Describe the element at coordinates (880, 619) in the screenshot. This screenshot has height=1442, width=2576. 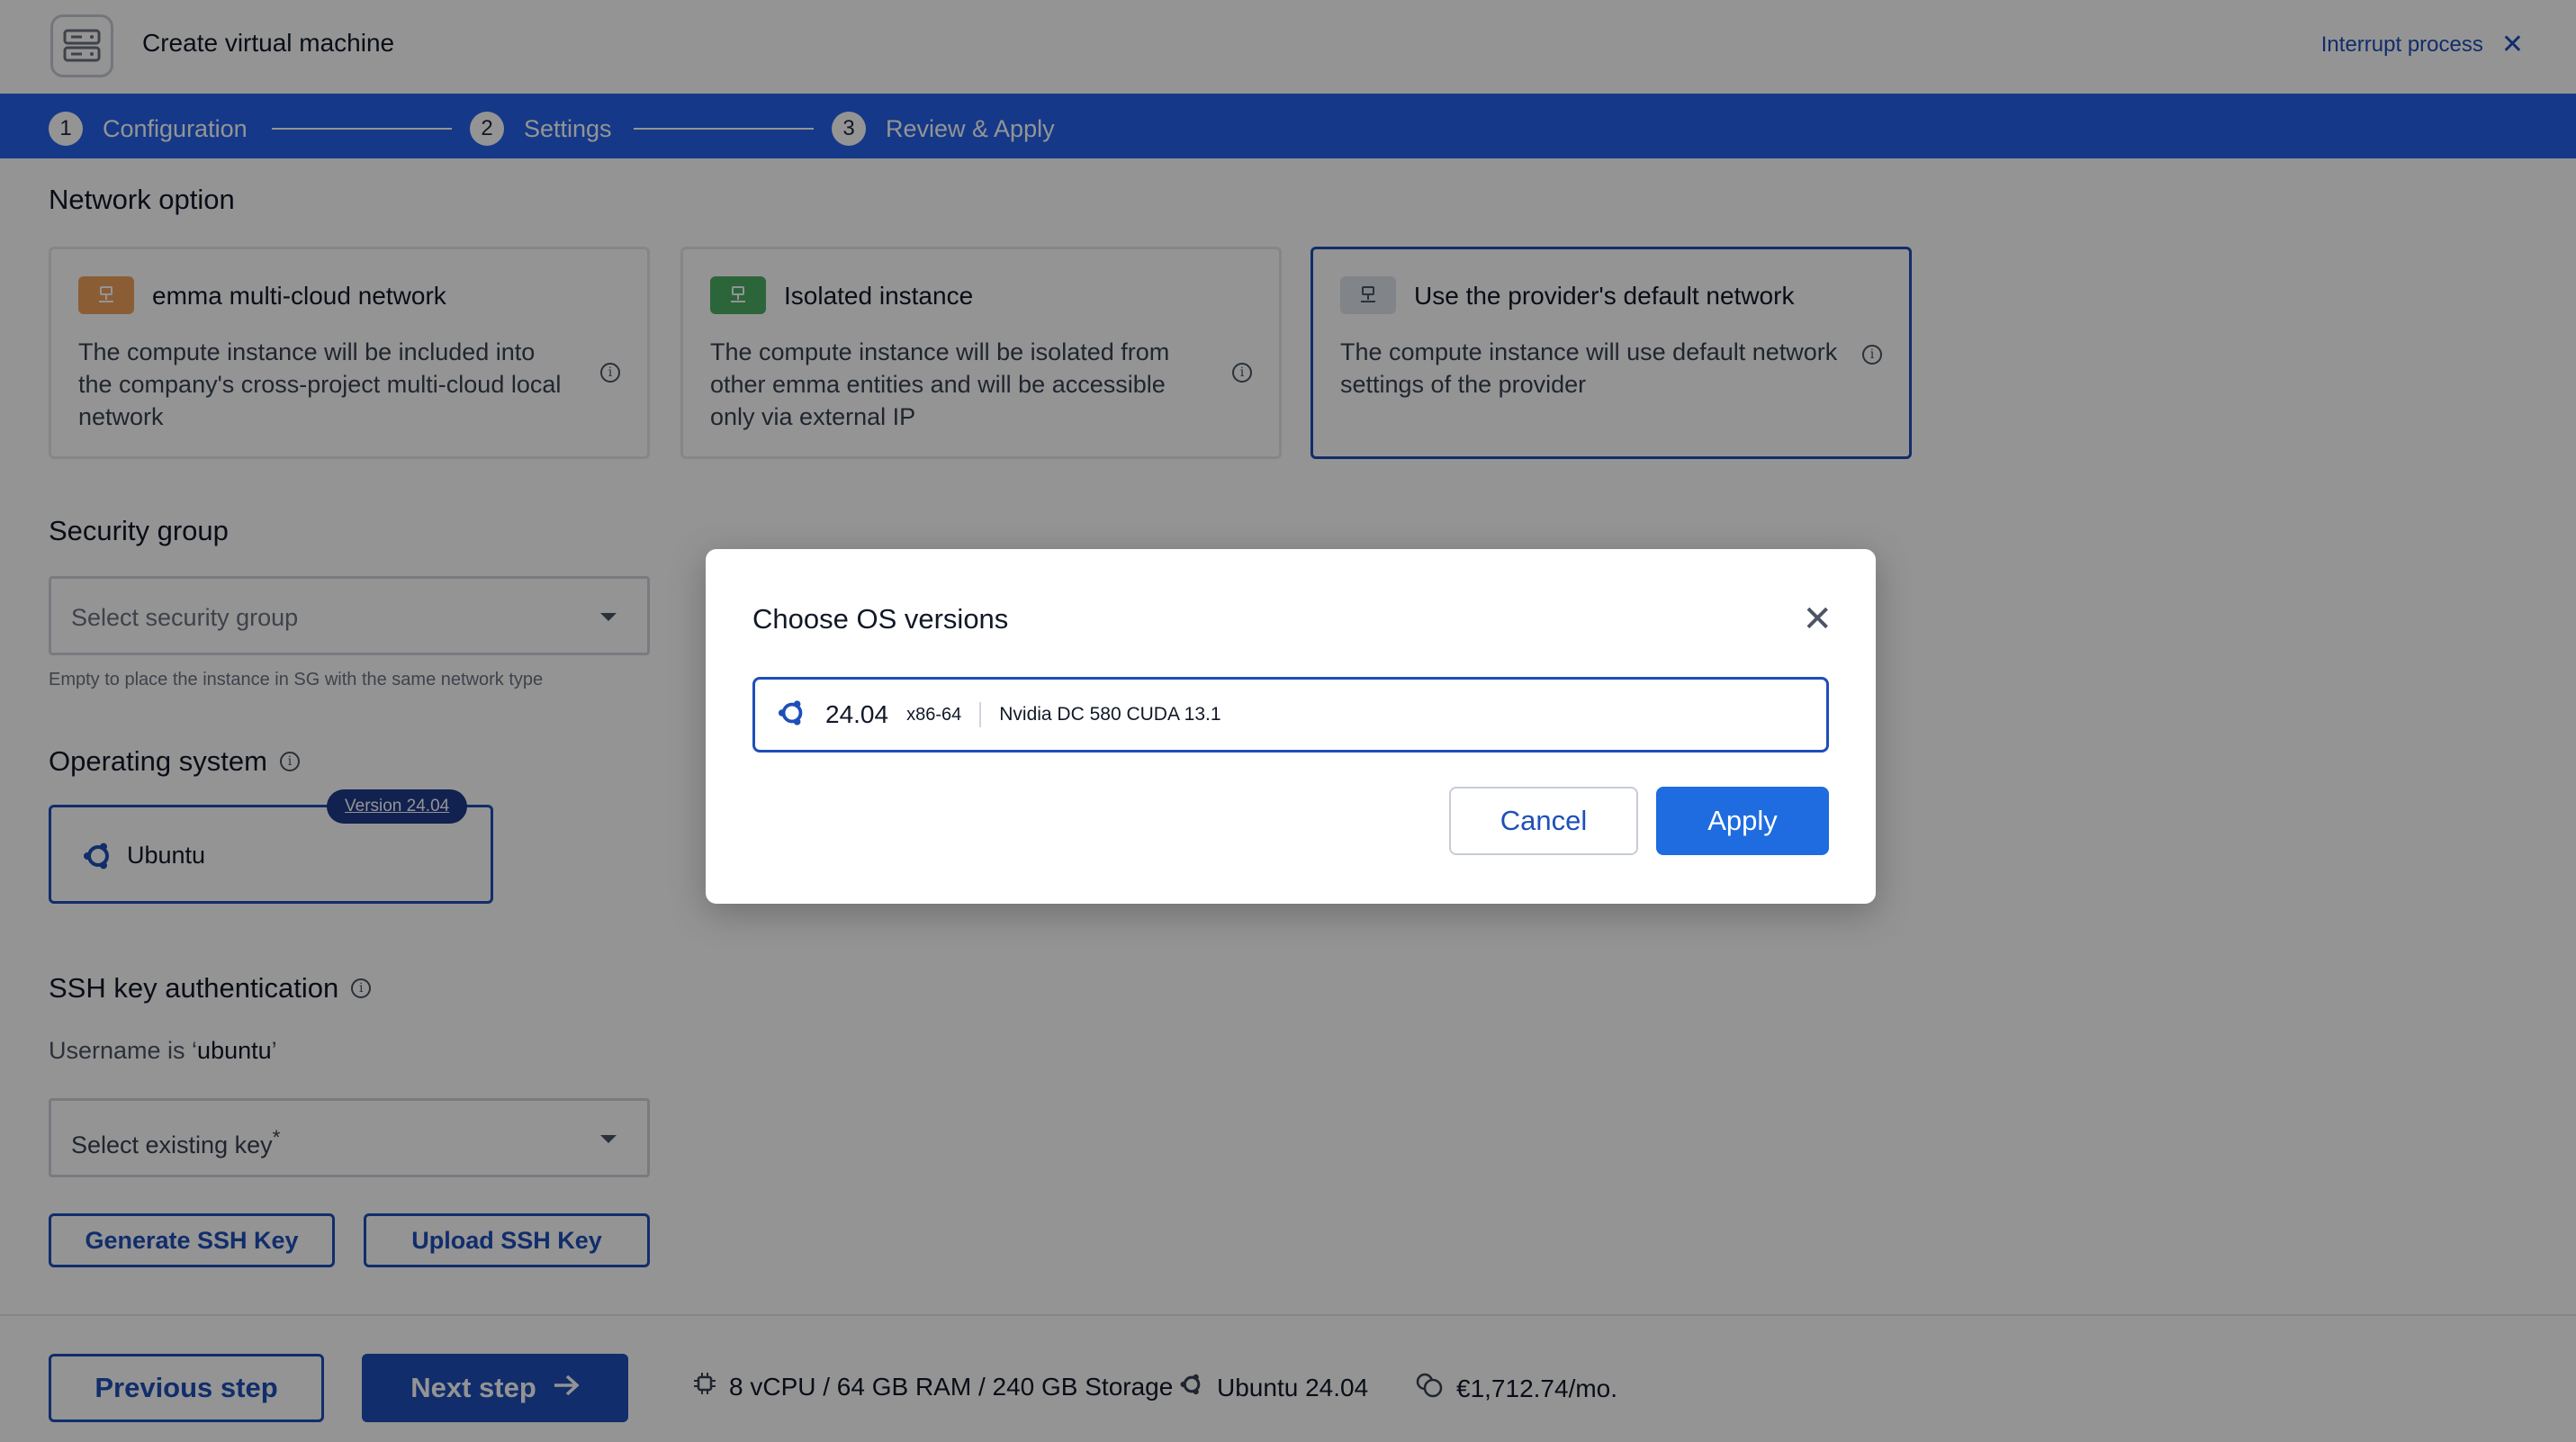
I see `dialog-title: Choose OS versions` at that location.